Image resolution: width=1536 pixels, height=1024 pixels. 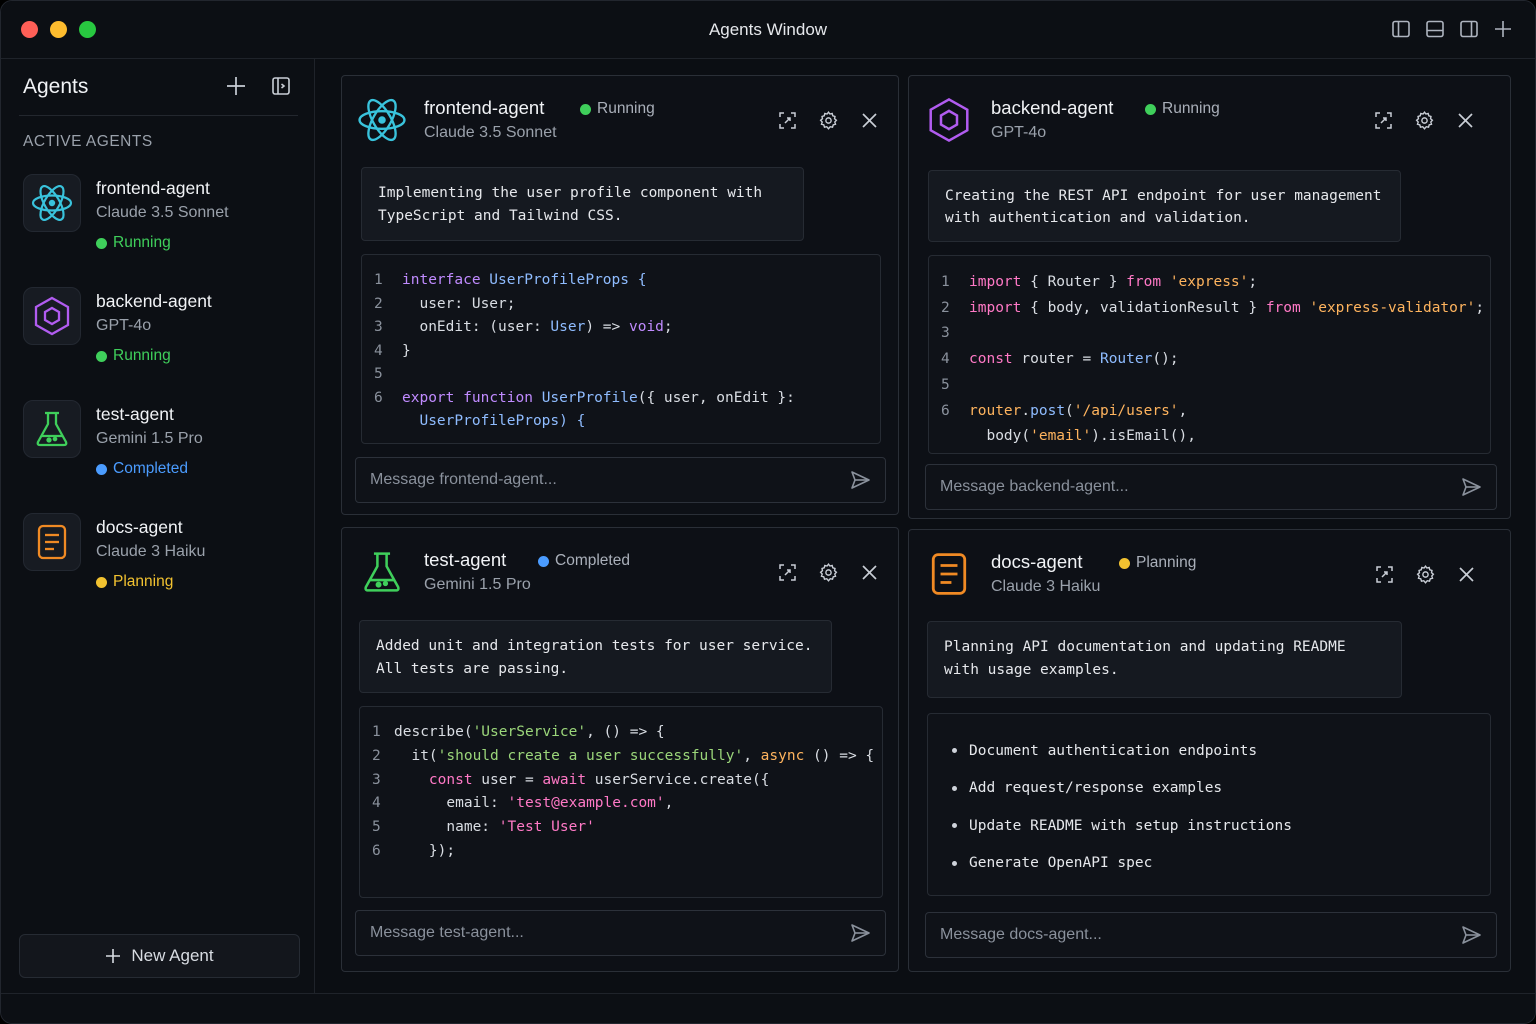 I want to click on message-input-frontend, so click(x=620, y=480).